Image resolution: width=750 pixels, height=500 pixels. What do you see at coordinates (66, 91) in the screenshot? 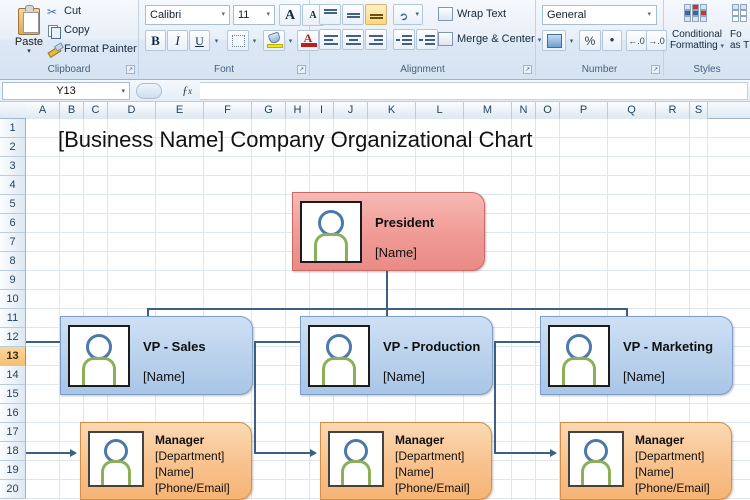
I see `name-box: Y13 ▾` at bounding box center [66, 91].